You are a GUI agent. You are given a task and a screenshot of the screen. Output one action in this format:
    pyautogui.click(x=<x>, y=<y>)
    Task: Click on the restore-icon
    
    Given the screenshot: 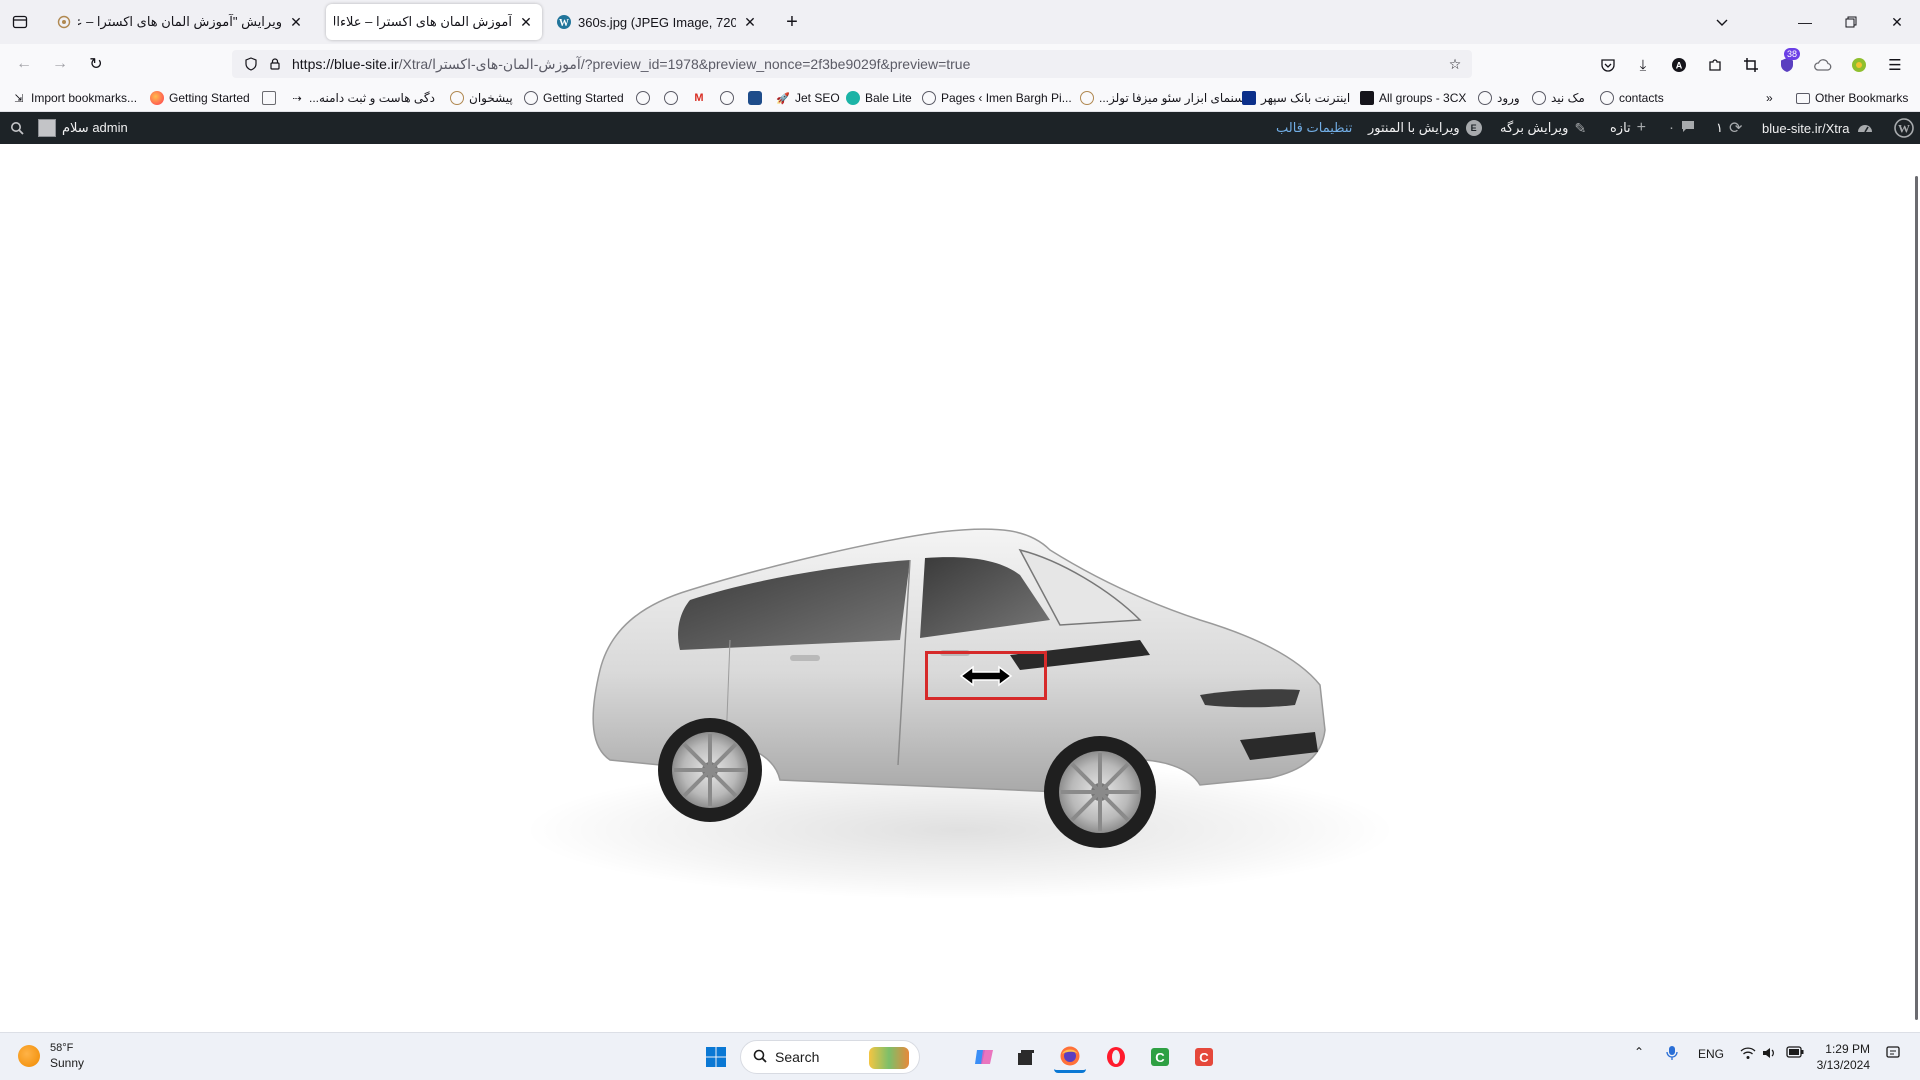 What is the action you would take?
    pyautogui.click(x=1851, y=22)
    